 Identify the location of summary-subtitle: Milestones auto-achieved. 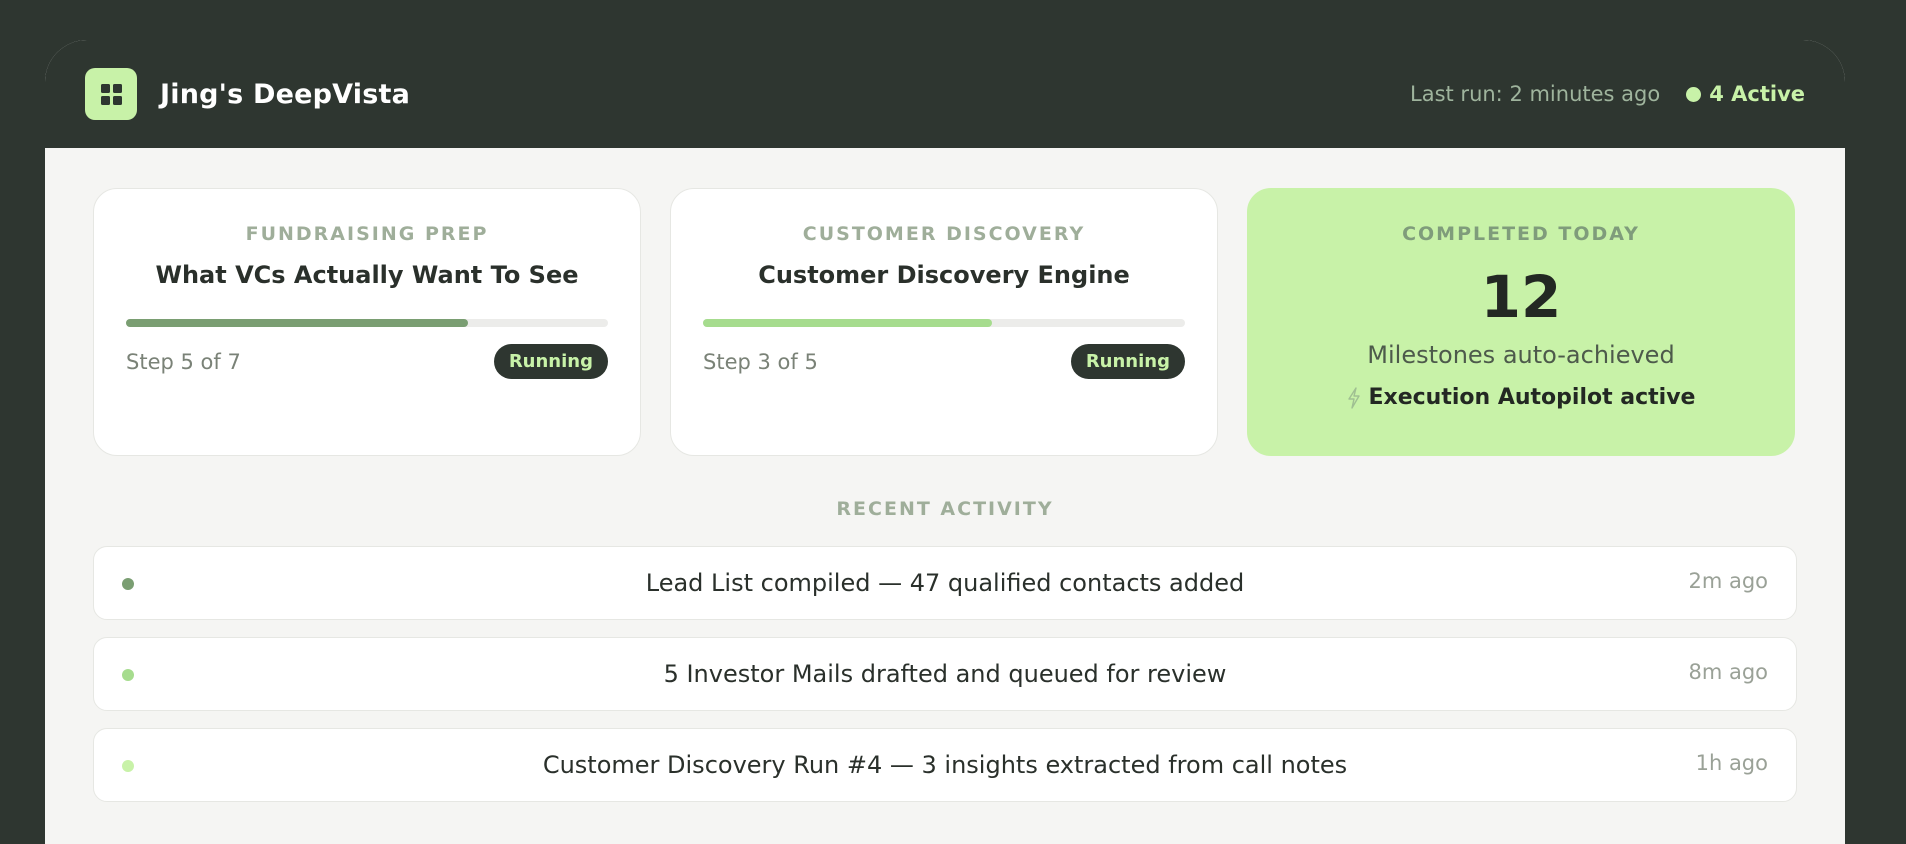
(1521, 355).